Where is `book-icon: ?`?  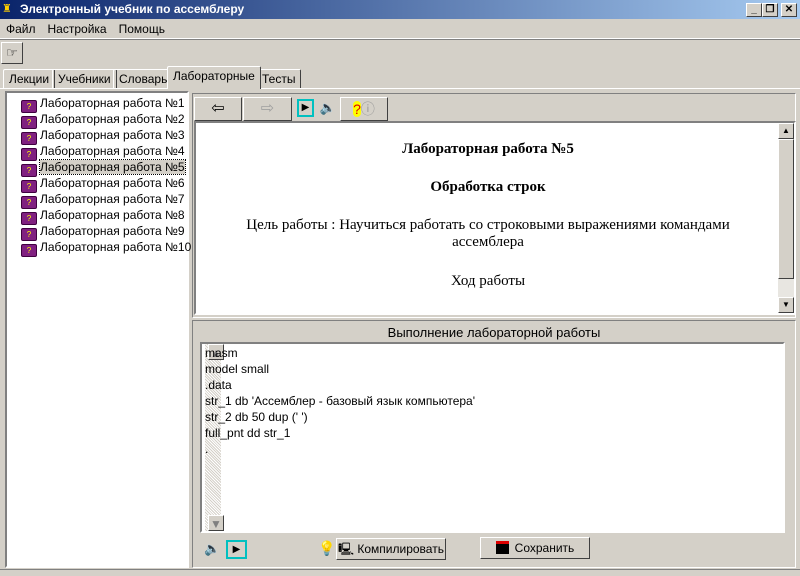
book-icon: ? is located at coordinates (29, 250).